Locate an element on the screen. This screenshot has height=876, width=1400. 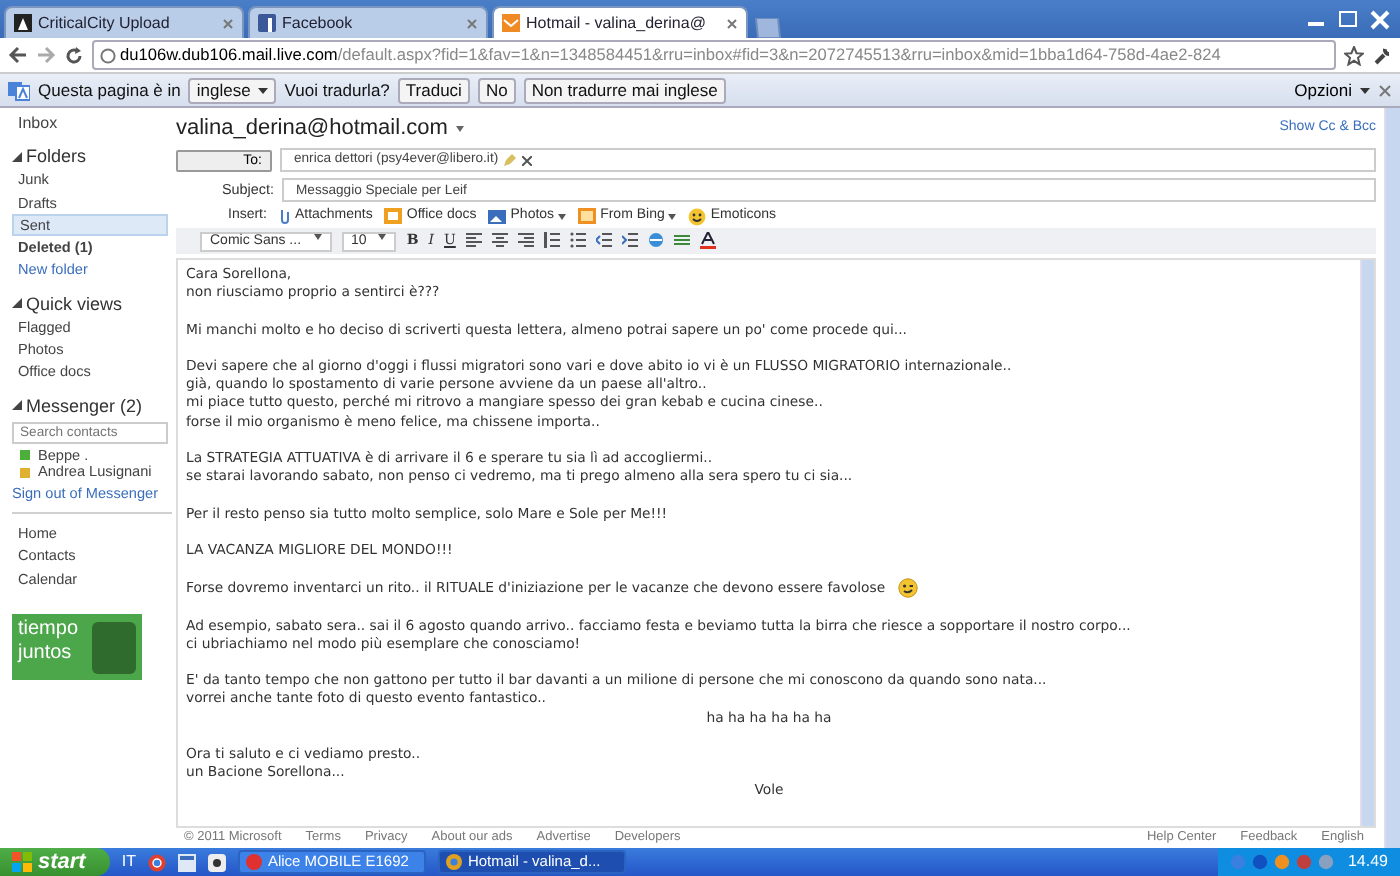
language-dropdown: inglese is located at coordinates (232, 90).